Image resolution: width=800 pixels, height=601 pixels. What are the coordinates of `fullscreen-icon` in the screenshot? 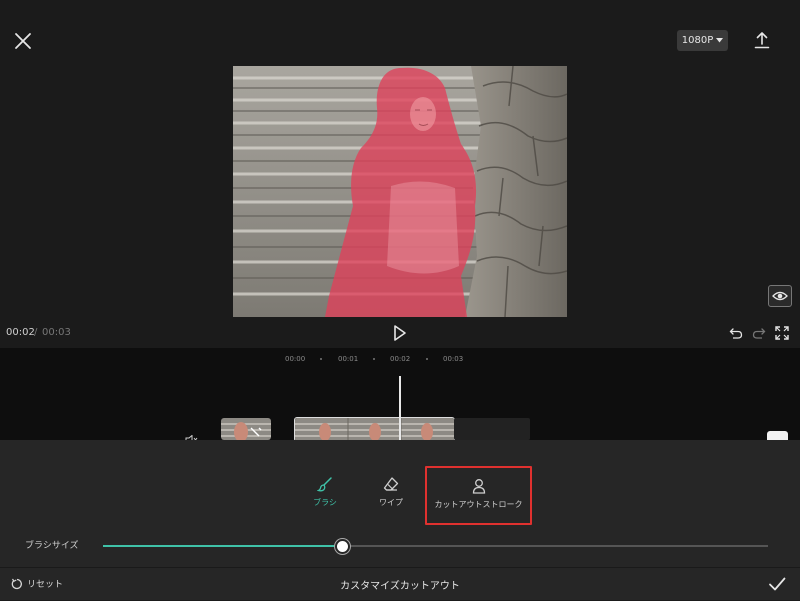 It's located at (782, 333).